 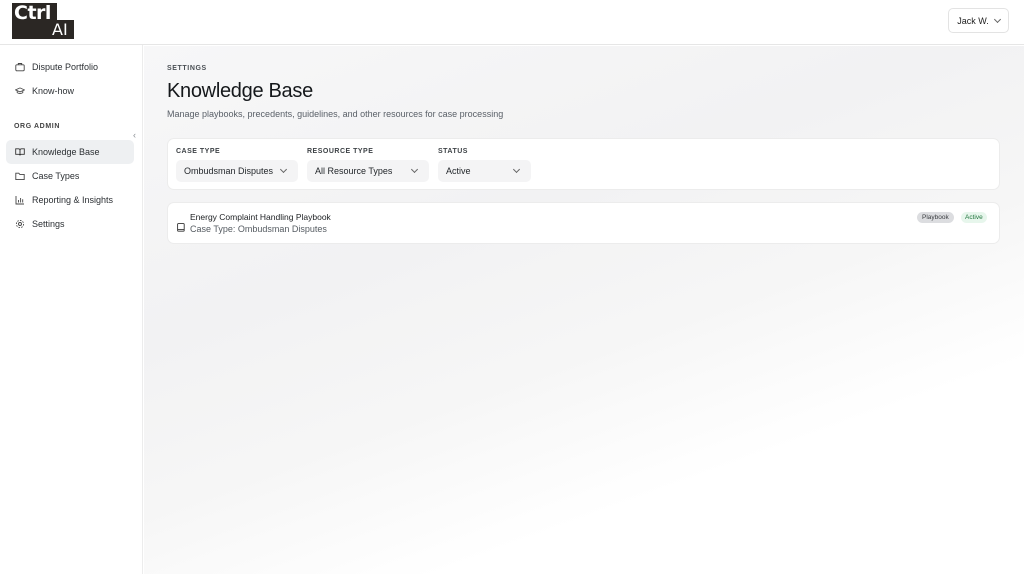 I want to click on user-name: Jack W., so click(x=973, y=20).